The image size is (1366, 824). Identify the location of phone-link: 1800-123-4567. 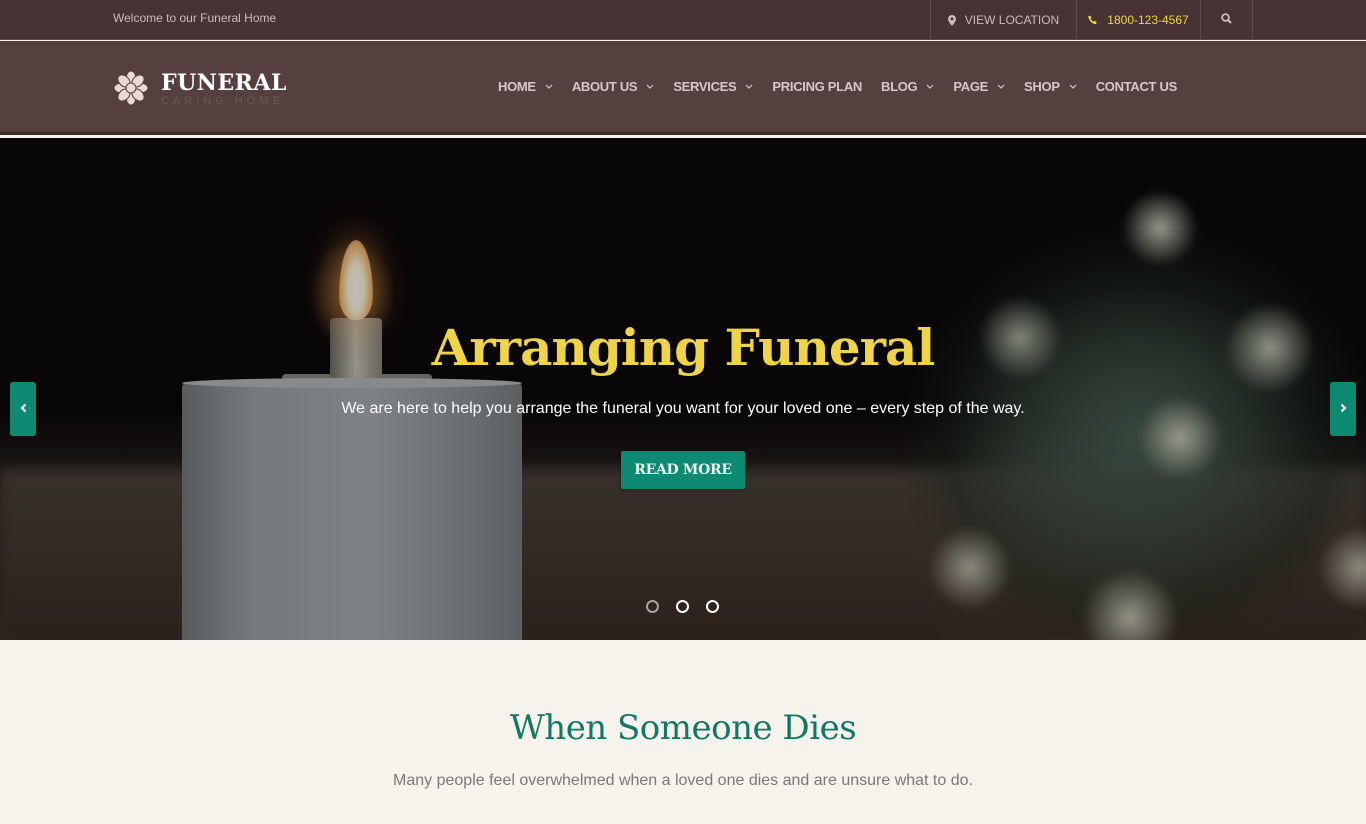
(1138, 20).